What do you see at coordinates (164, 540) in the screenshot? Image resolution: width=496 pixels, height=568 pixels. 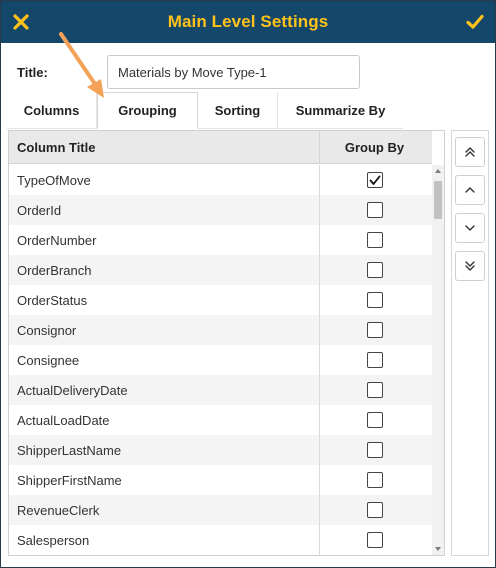 I see `column-title-cell: Salesperson` at bounding box center [164, 540].